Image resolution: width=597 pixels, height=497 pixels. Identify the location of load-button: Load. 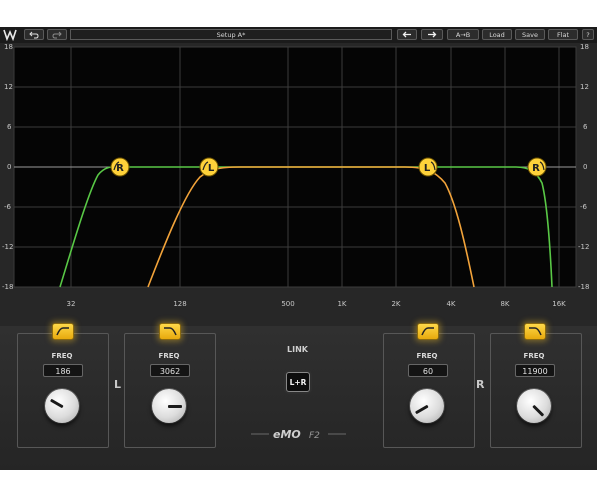
(497, 34).